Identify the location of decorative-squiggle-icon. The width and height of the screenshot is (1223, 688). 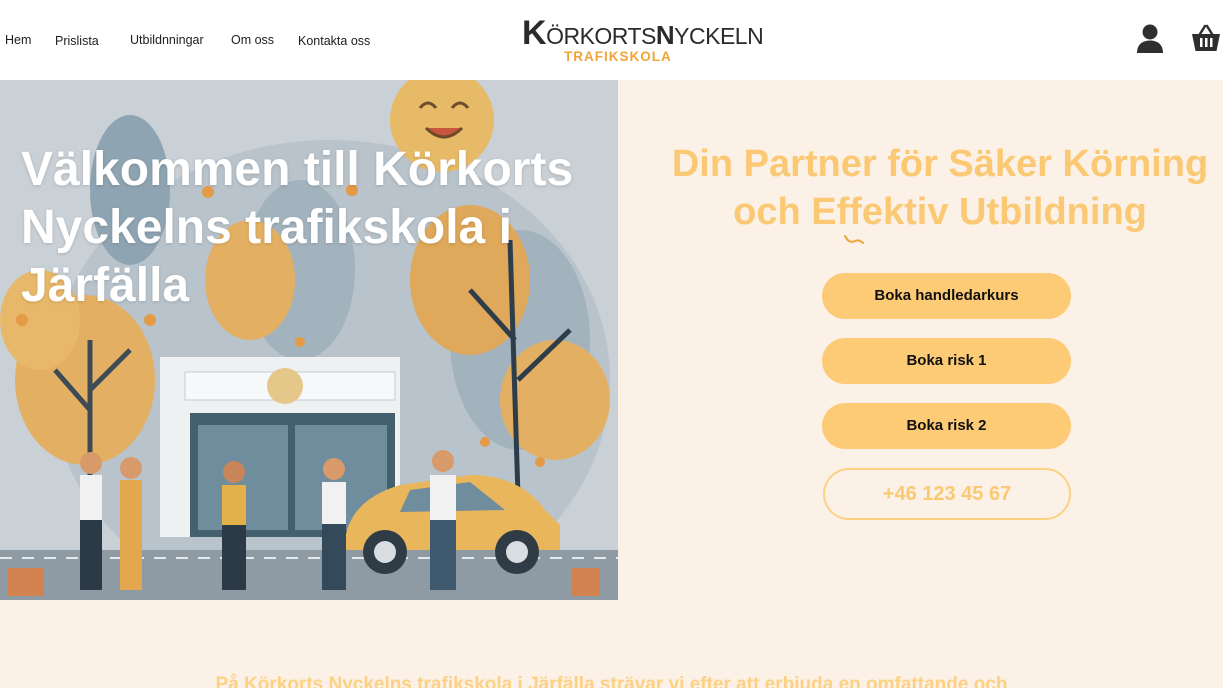
(854, 239).